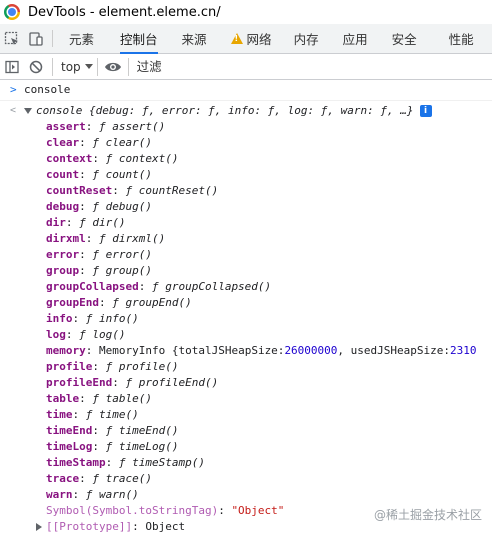 The width and height of the screenshot is (492, 537). I want to click on property-value: ƒ warn(), so click(112, 494).